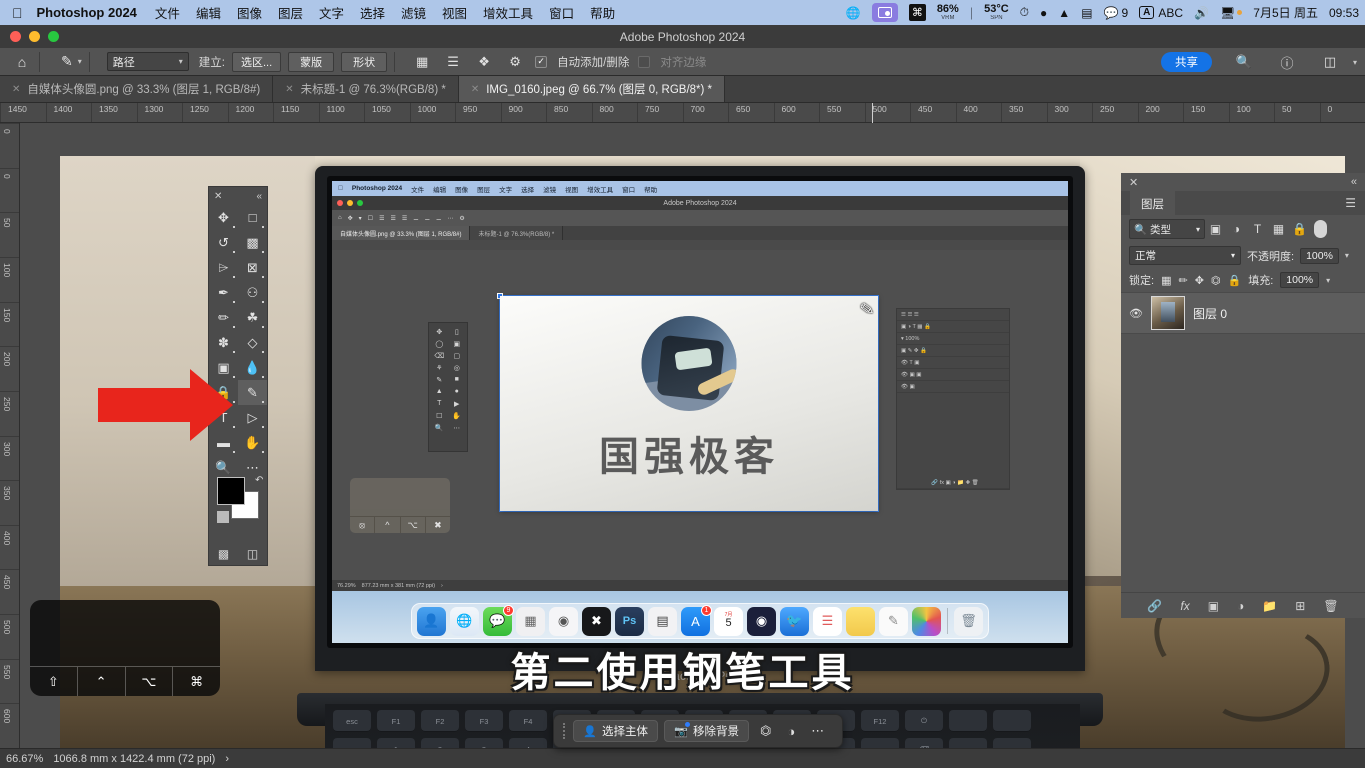 The image size is (1365, 768). I want to click on lock-transparent-icon: ▦, so click(1166, 280).